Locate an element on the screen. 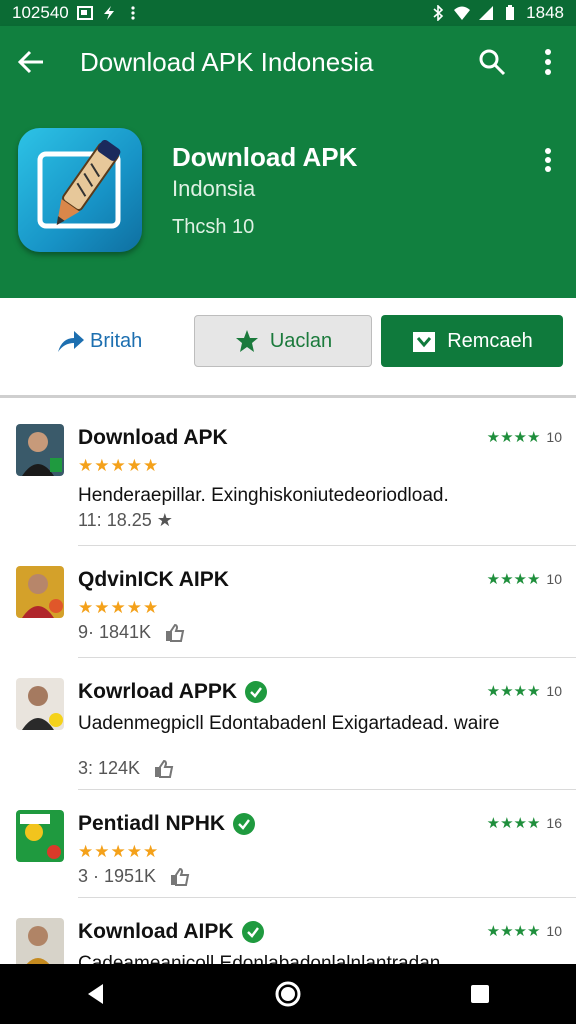 The width and height of the screenshot is (576, 1024). item-meta: 9· 1841K is located at coordinates (131, 632).